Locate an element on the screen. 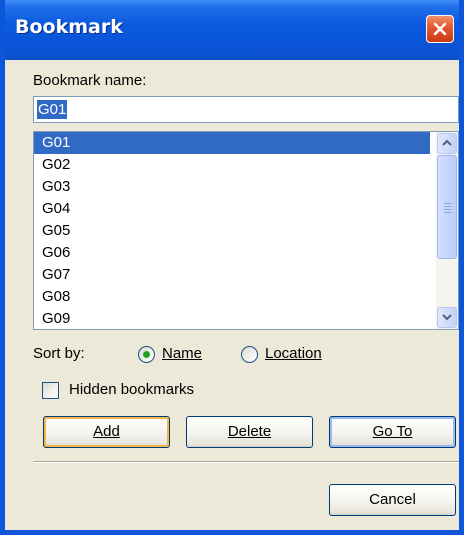 The image size is (464, 535). hidden-bookmarks-label: Hidden bookmarks is located at coordinates (131, 389).